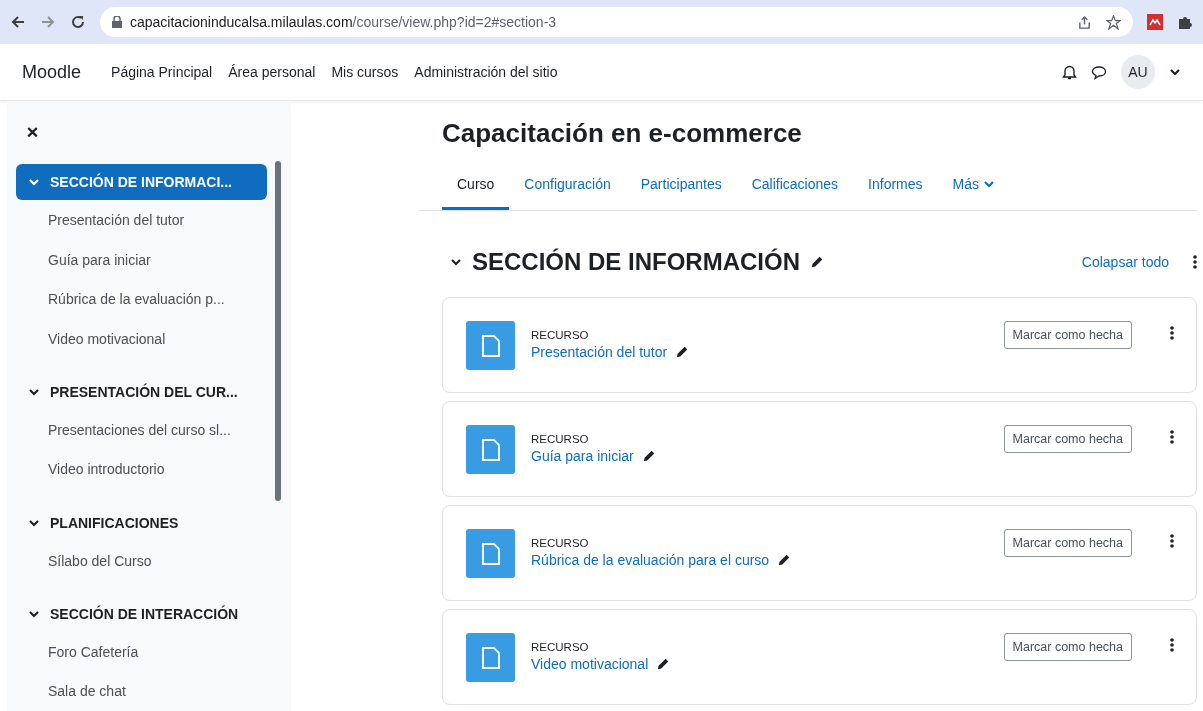 This screenshot has height=711, width=1203. I want to click on share-icon, so click(1084, 22).